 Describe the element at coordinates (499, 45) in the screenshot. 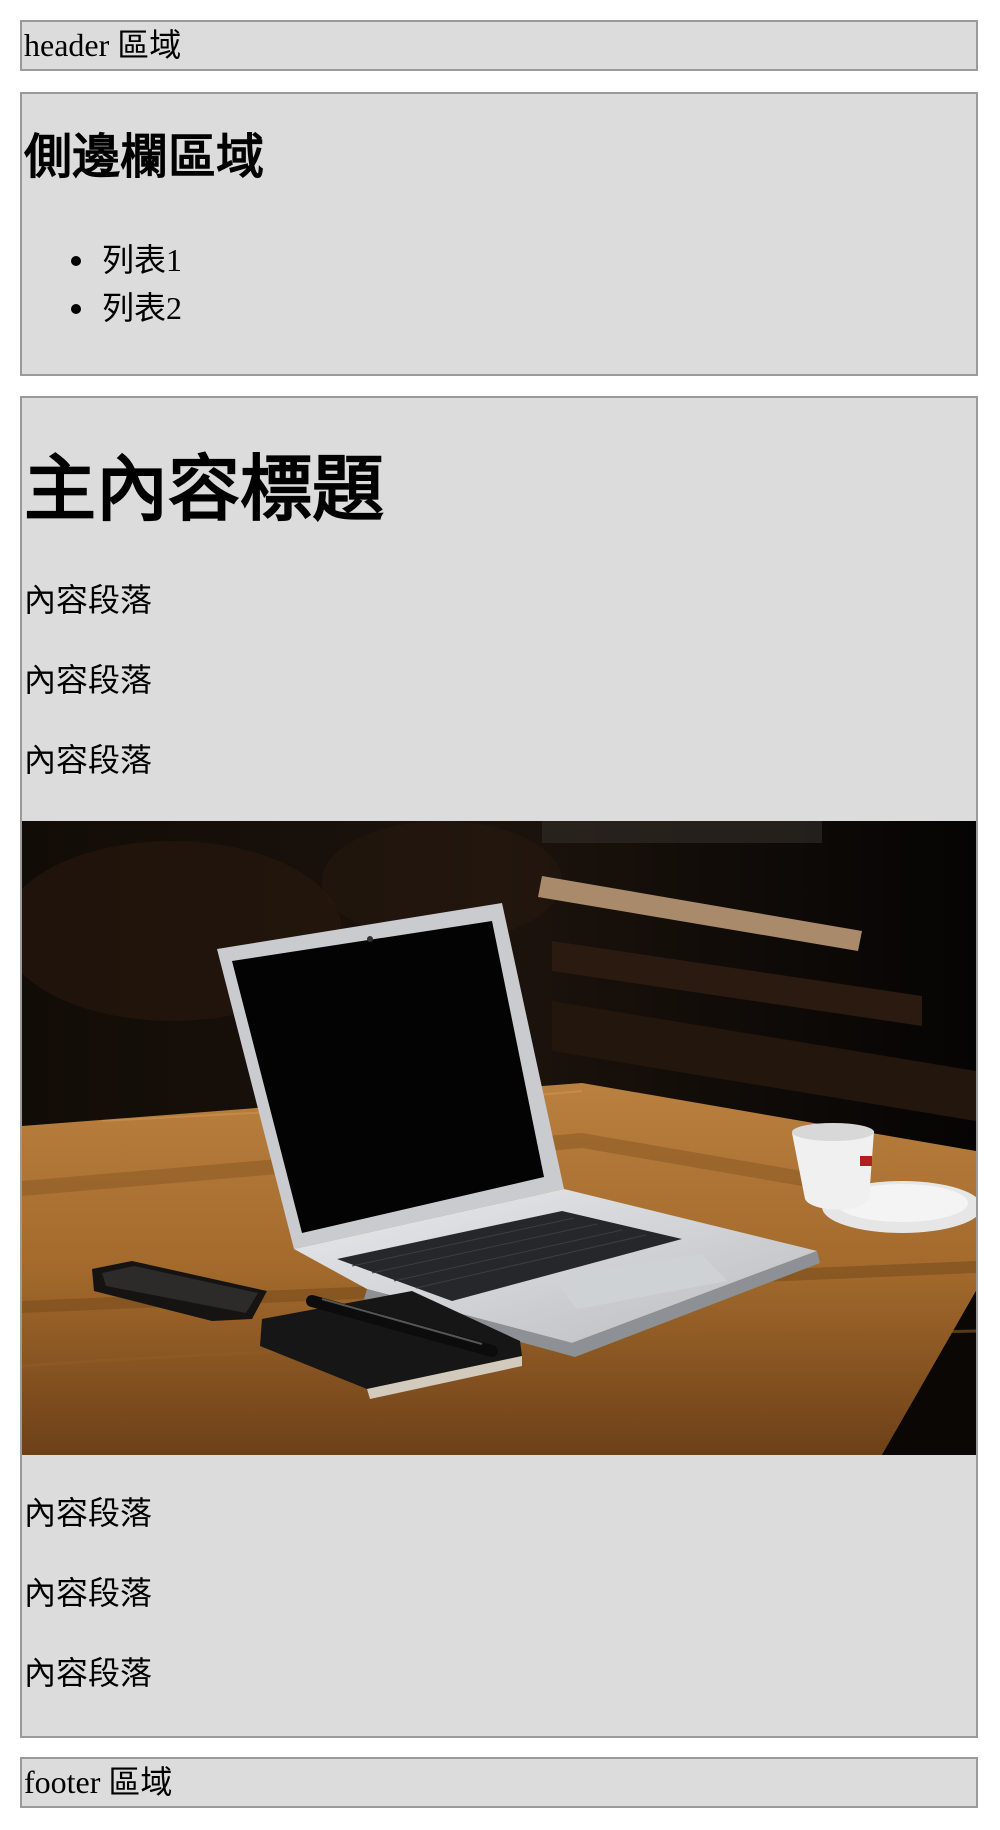

I see `page-header: header 區域` at that location.